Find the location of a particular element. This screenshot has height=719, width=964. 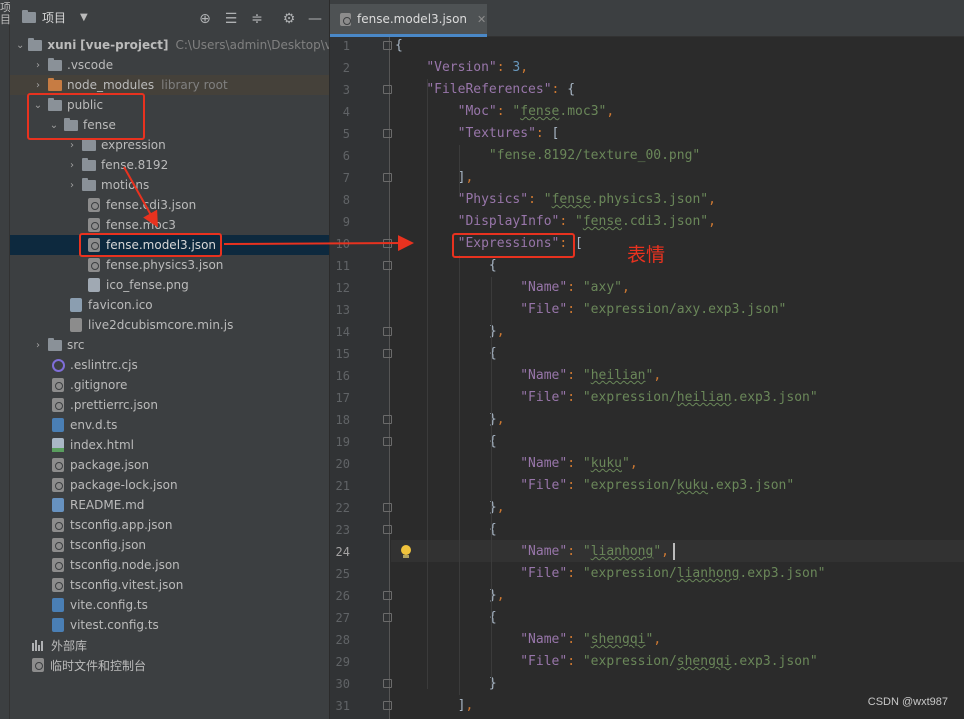

caret-down-icon: ▼ is located at coordinates (84, 17).